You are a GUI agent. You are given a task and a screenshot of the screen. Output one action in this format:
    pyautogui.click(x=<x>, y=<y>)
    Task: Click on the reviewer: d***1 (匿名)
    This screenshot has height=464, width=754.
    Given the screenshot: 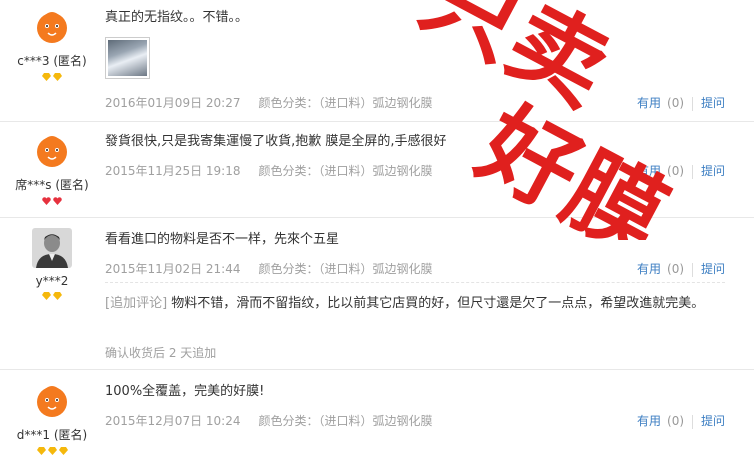 What is the action you would take?
    pyautogui.click(x=52, y=418)
    